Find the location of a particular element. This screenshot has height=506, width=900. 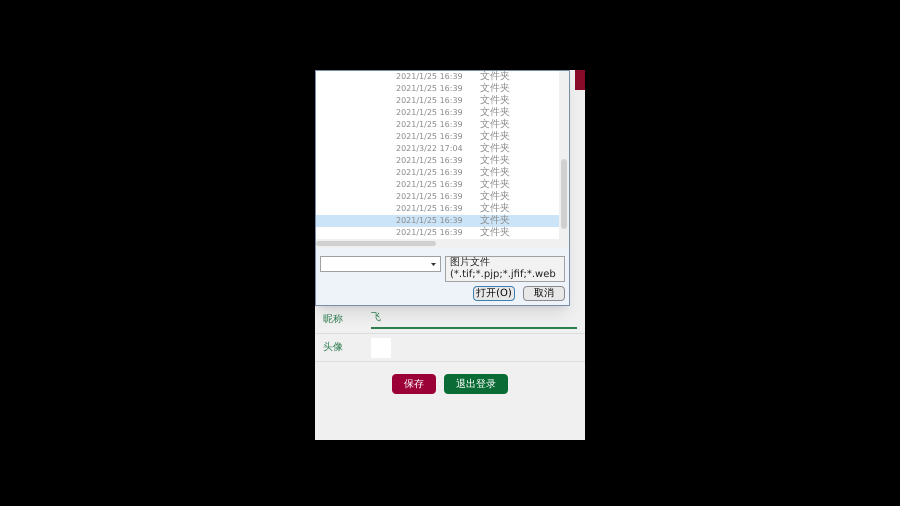

field-label: 头像 is located at coordinates (333, 347).